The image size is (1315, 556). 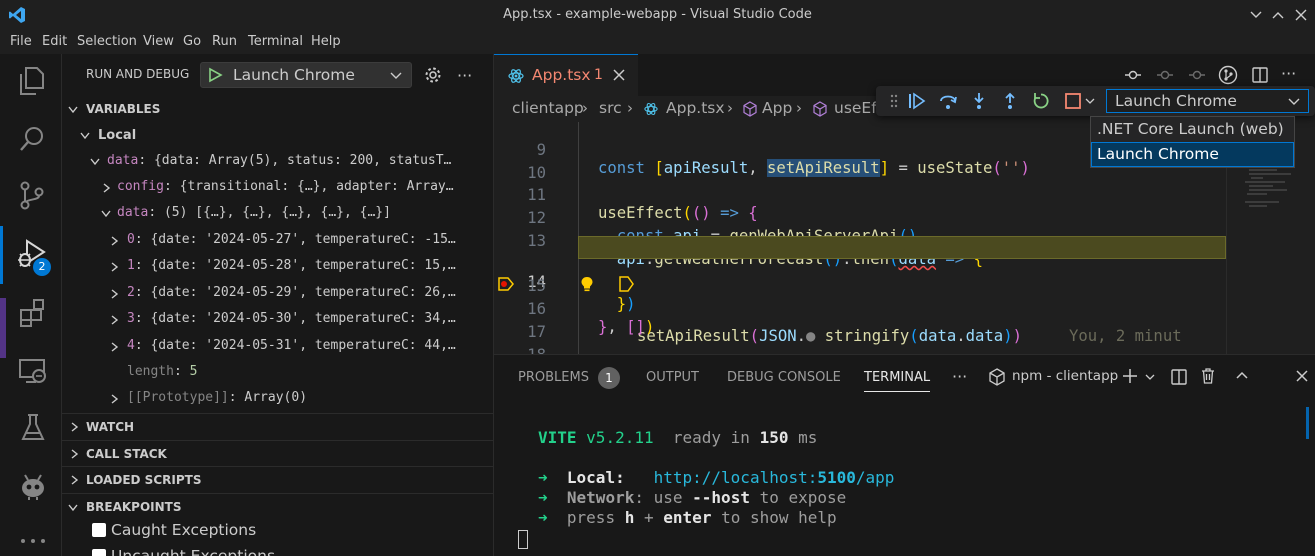 I want to click on menu-go: Go, so click(x=192, y=41).